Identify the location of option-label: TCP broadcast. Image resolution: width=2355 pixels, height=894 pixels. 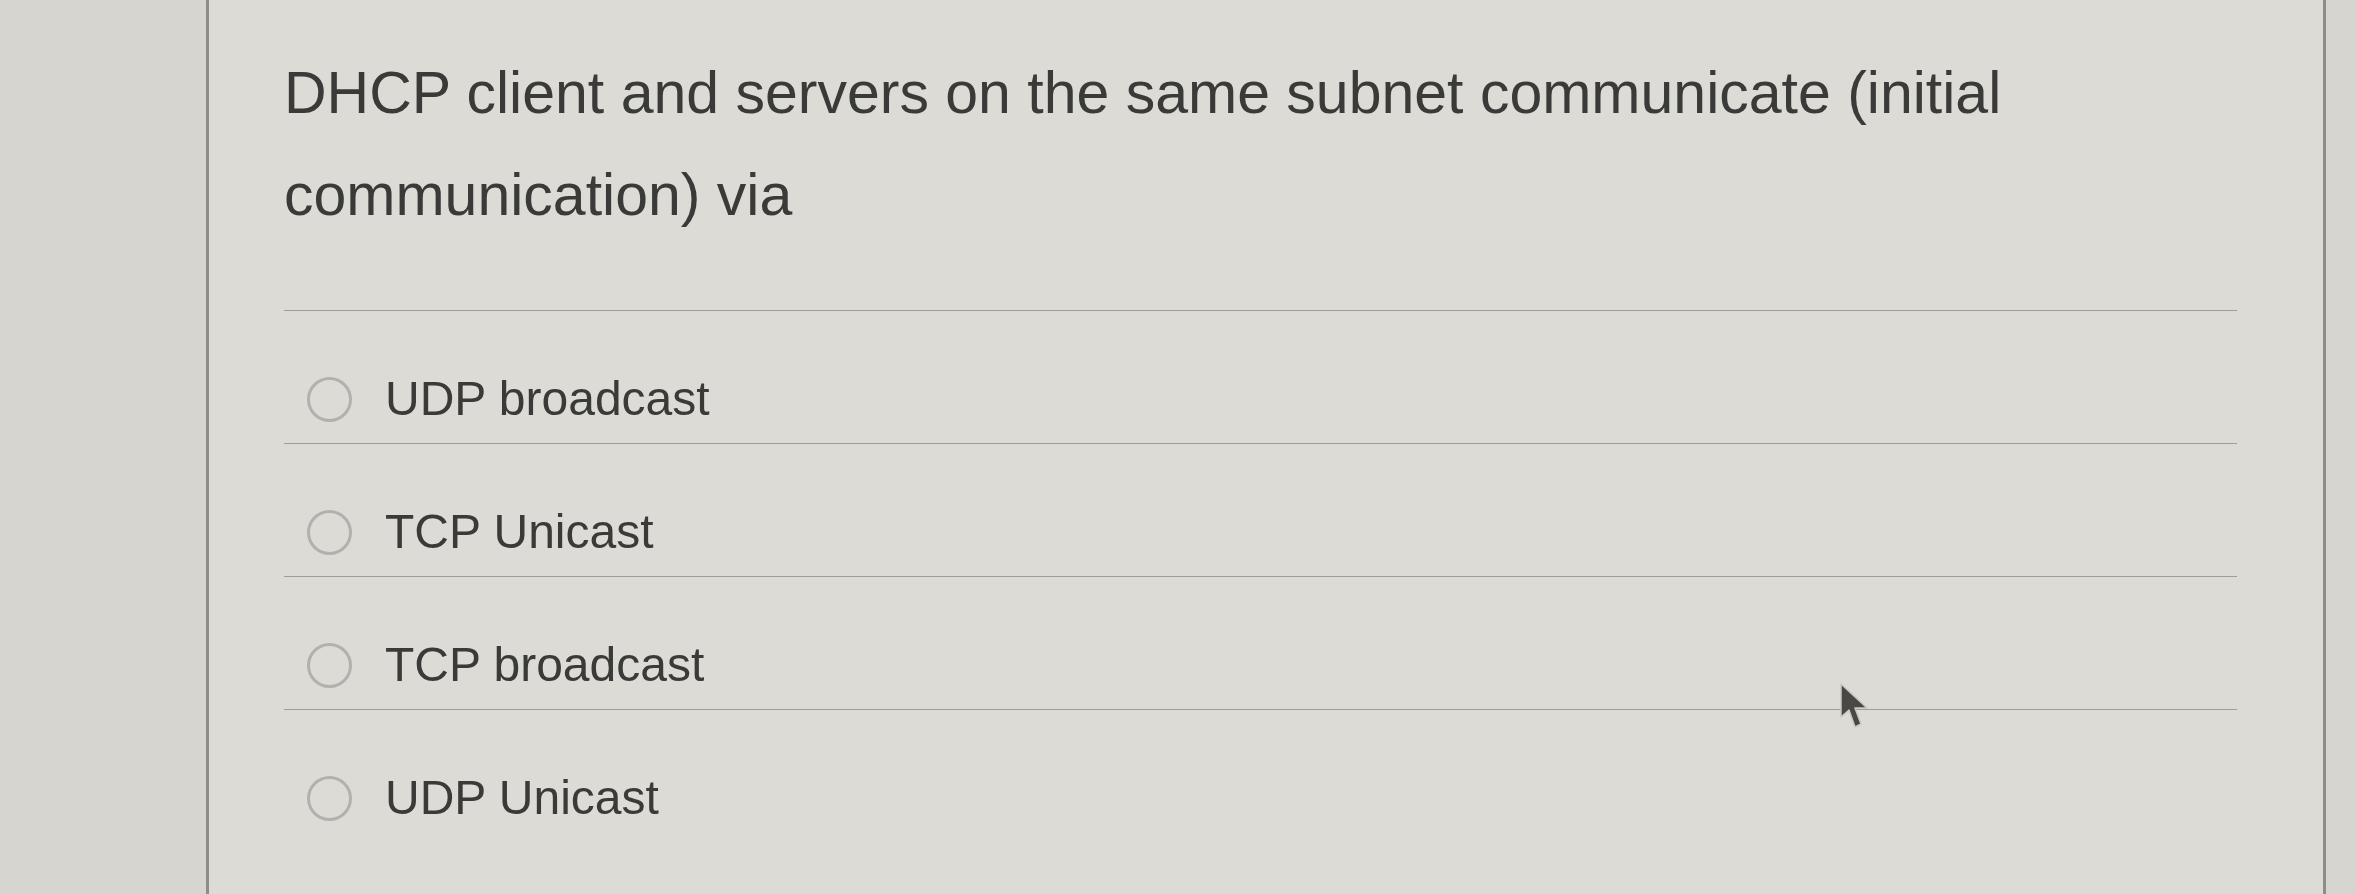
(545, 665).